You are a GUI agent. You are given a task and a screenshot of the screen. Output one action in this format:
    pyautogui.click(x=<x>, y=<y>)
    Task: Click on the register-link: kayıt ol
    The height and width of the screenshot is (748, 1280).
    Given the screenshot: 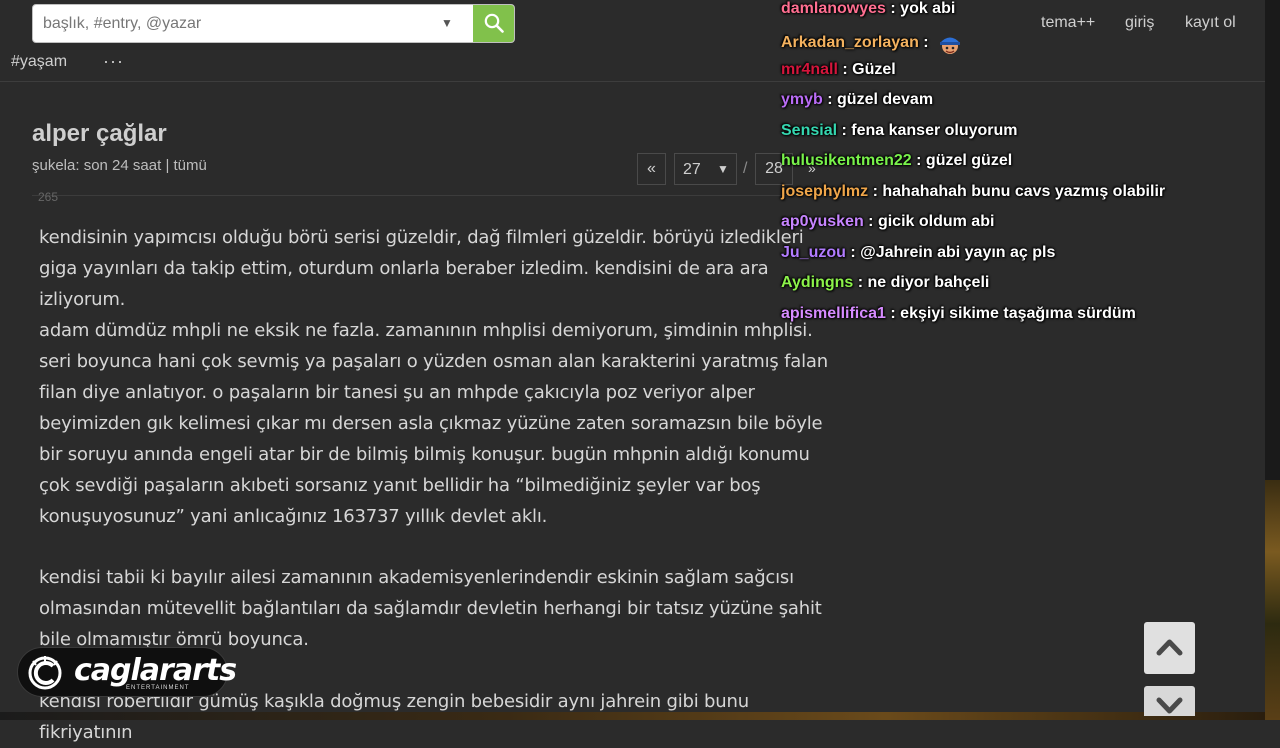 What is the action you would take?
    pyautogui.click(x=1210, y=23)
    